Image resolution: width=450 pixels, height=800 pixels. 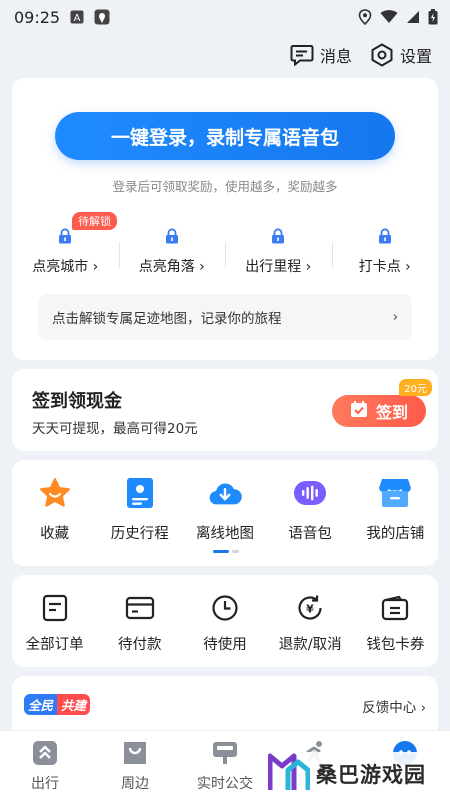 What do you see at coordinates (415, 387) in the screenshot?
I see `reward-badge: 20元` at bounding box center [415, 387].